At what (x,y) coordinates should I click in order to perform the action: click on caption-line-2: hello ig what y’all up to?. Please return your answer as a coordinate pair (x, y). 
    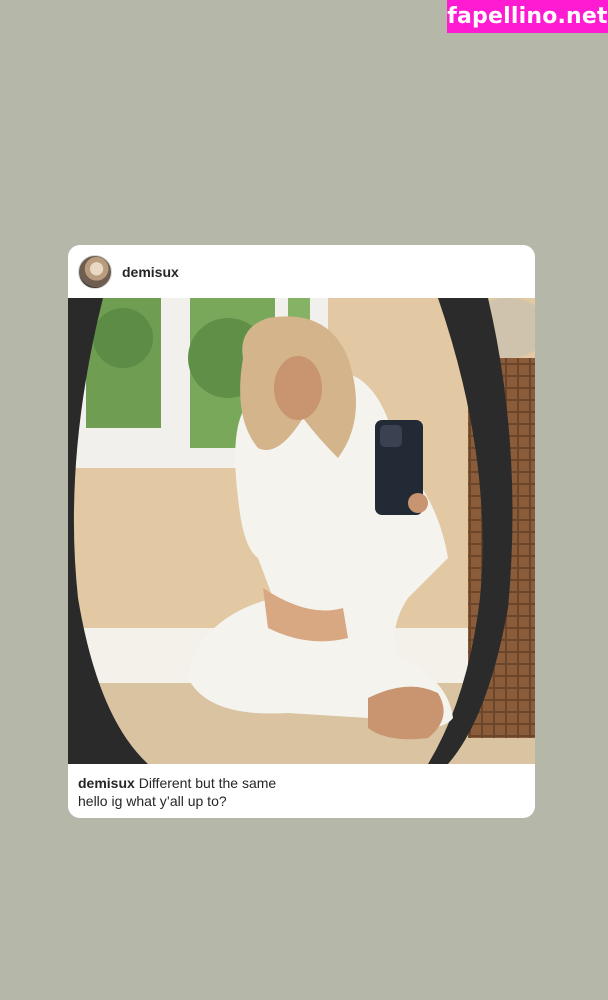
    Looking at the image, I should click on (152, 801).